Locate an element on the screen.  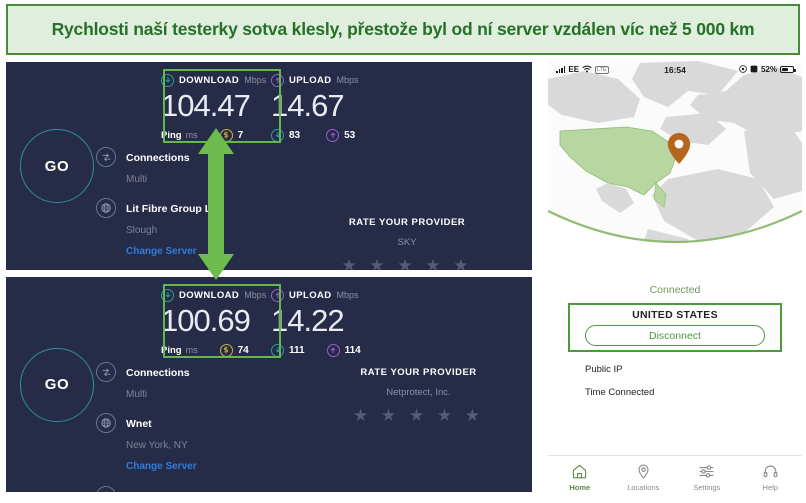
tab-settings-label: Settings is located at coordinates (707, 487).